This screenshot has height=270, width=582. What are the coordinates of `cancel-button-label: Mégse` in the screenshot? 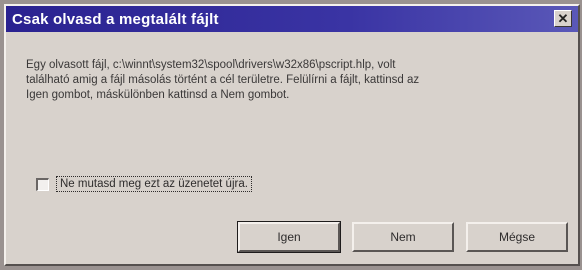 It's located at (517, 237).